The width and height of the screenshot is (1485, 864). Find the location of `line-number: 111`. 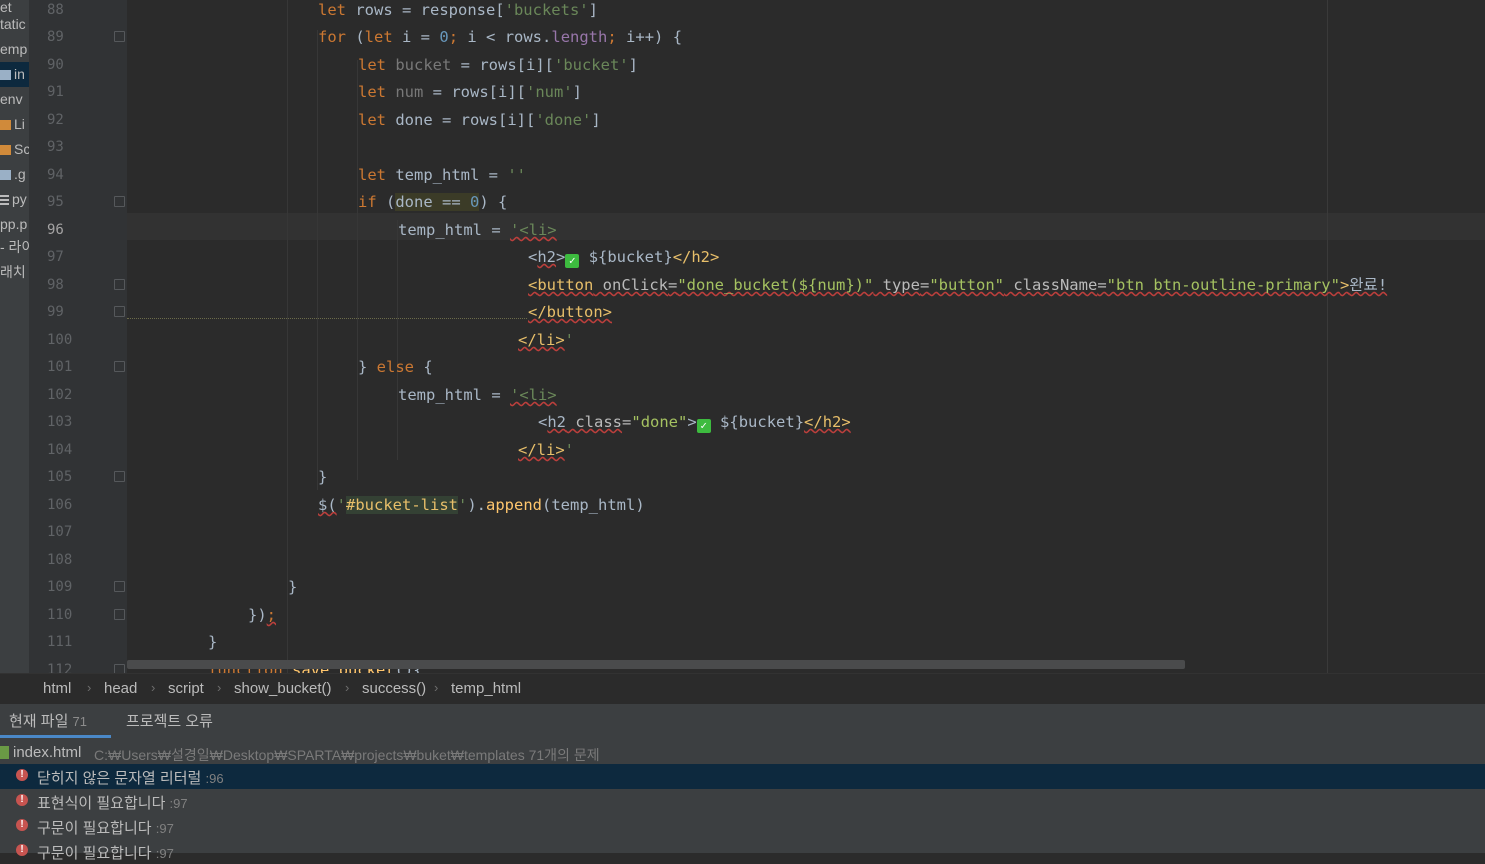

line-number: 111 is located at coordinates (60, 642).